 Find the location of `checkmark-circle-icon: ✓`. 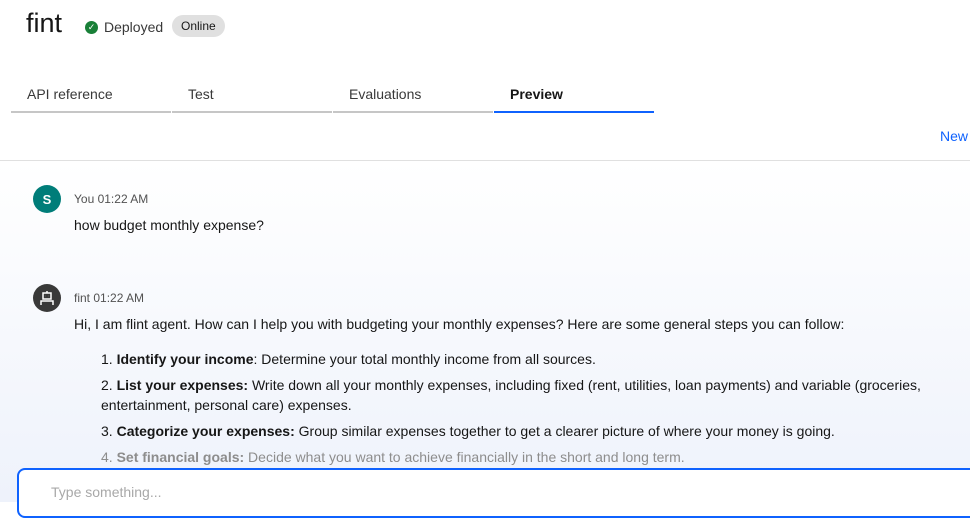

checkmark-circle-icon: ✓ is located at coordinates (91, 27).